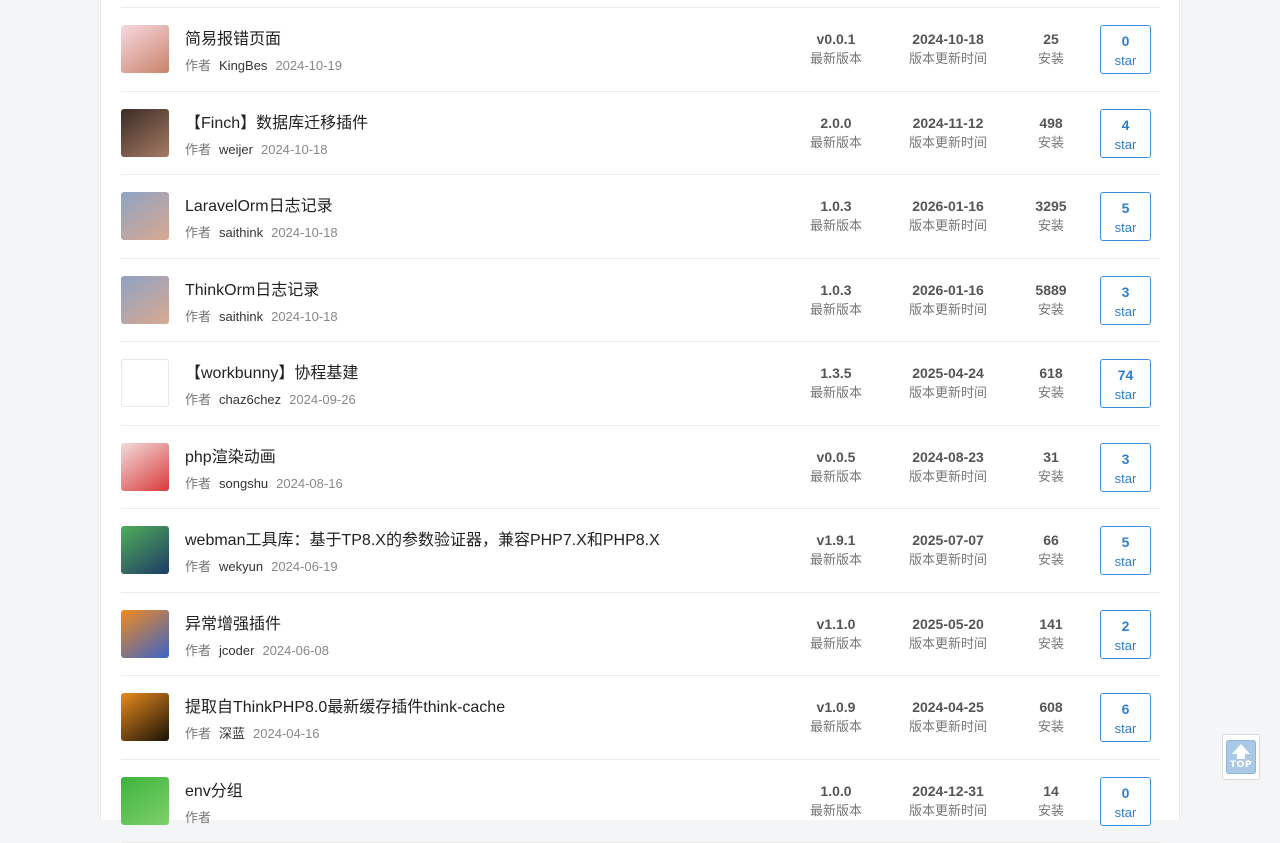  Describe the element at coordinates (1051, 383) in the screenshot. I see `install-count: 618 安装` at that location.